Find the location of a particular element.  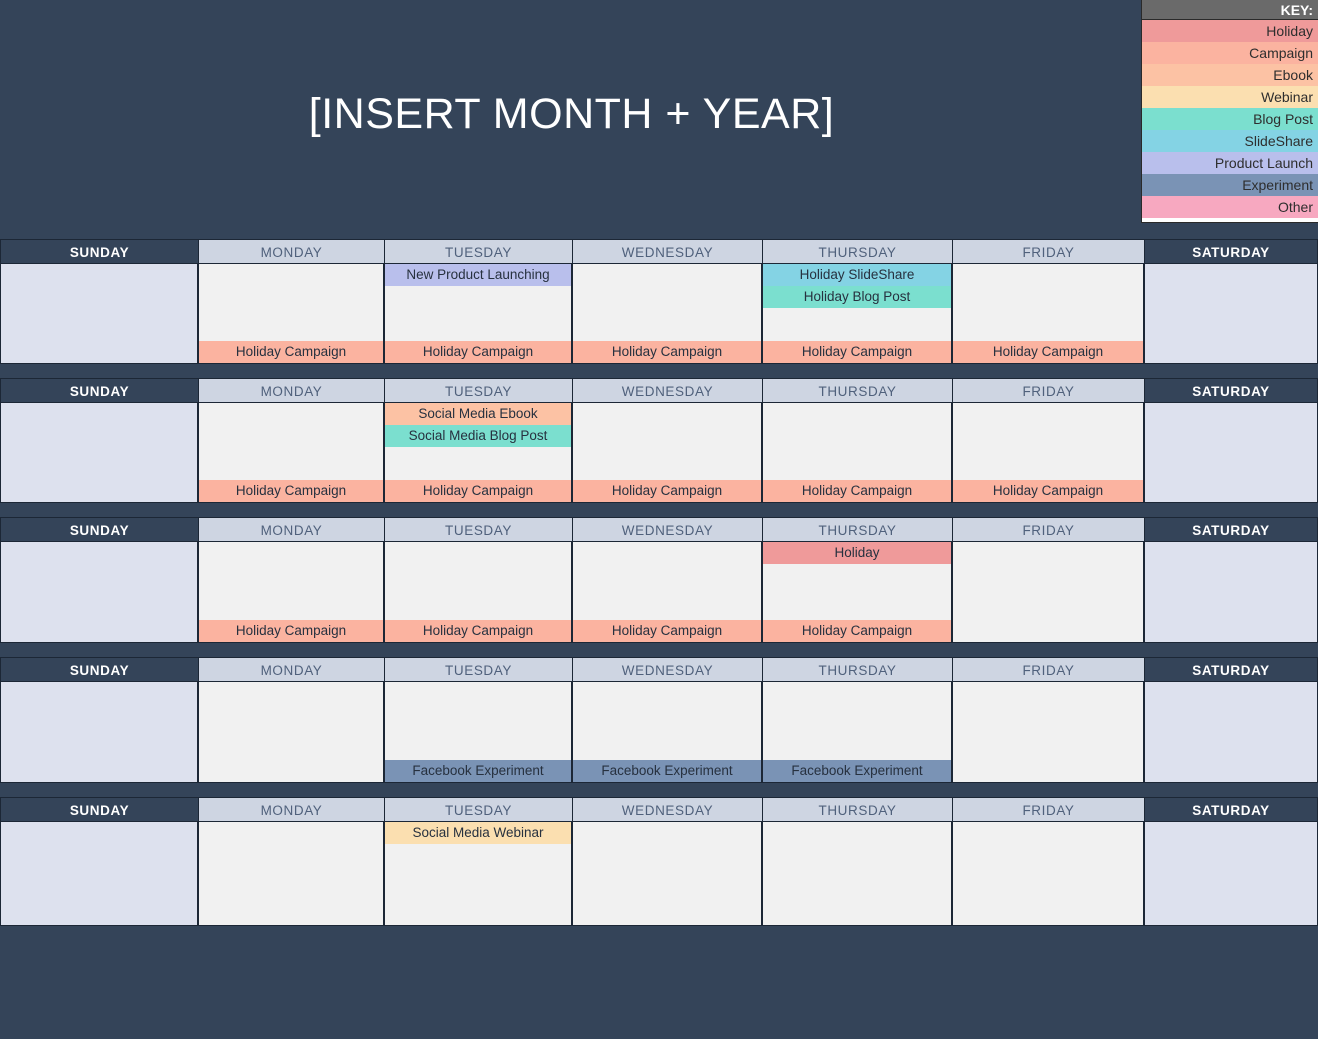

calendar-event: Holiday is located at coordinates (857, 553).